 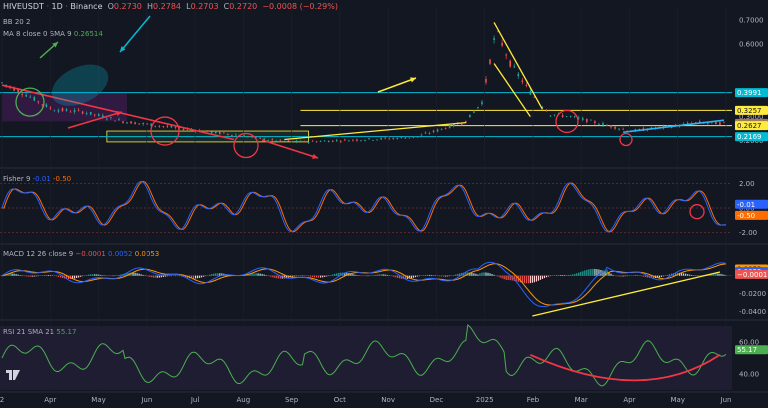 What do you see at coordinates (364, 284) in the screenshot?
I see `macd-line` at bounding box center [364, 284].